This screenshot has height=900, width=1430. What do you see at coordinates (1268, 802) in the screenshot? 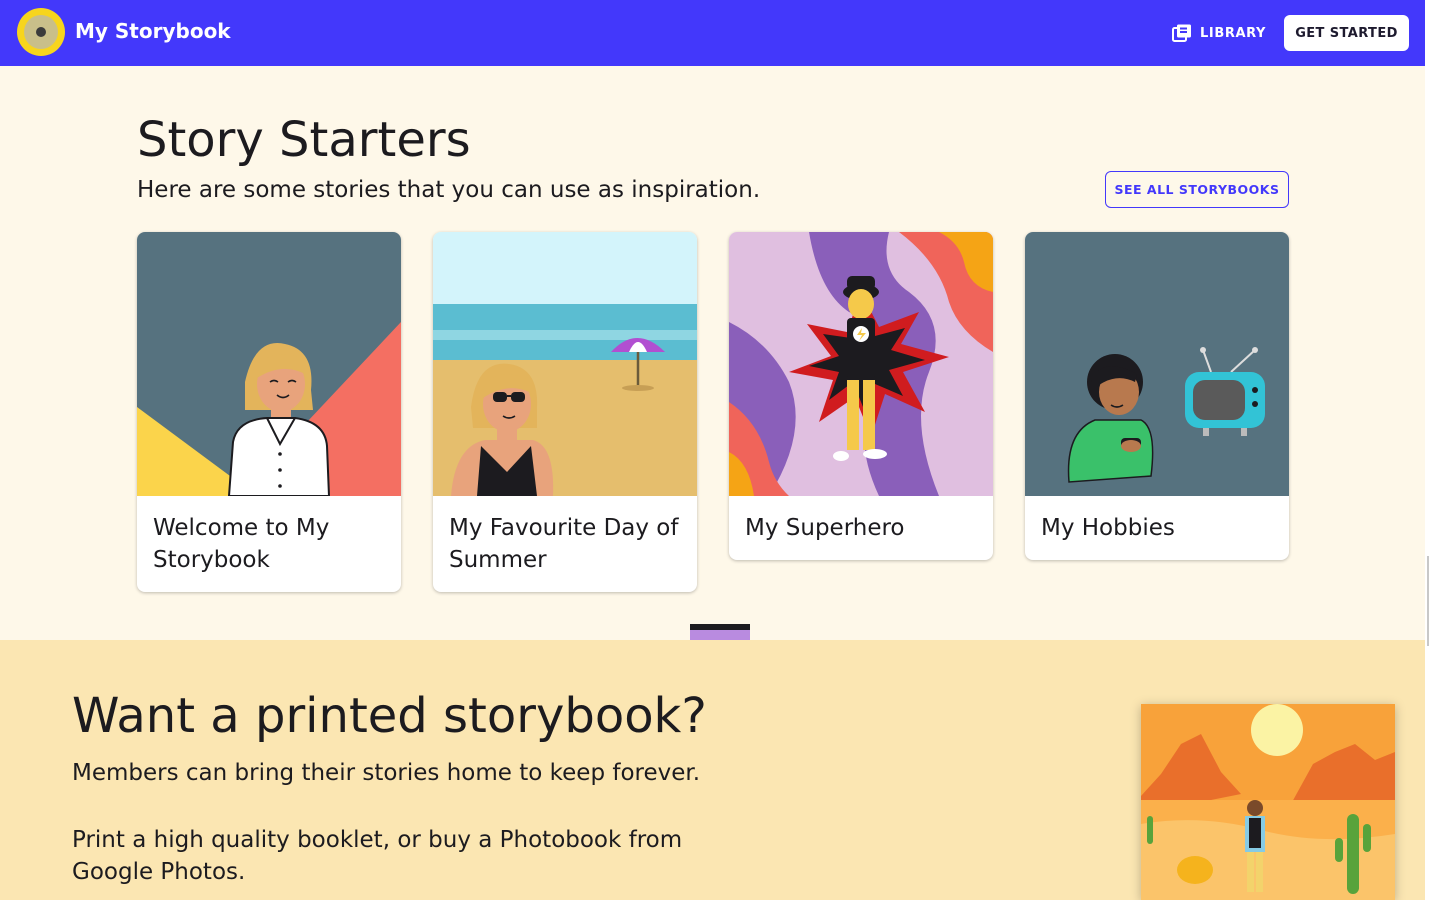
I see `desert-traveler-illustration` at bounding box center [1268, 802].